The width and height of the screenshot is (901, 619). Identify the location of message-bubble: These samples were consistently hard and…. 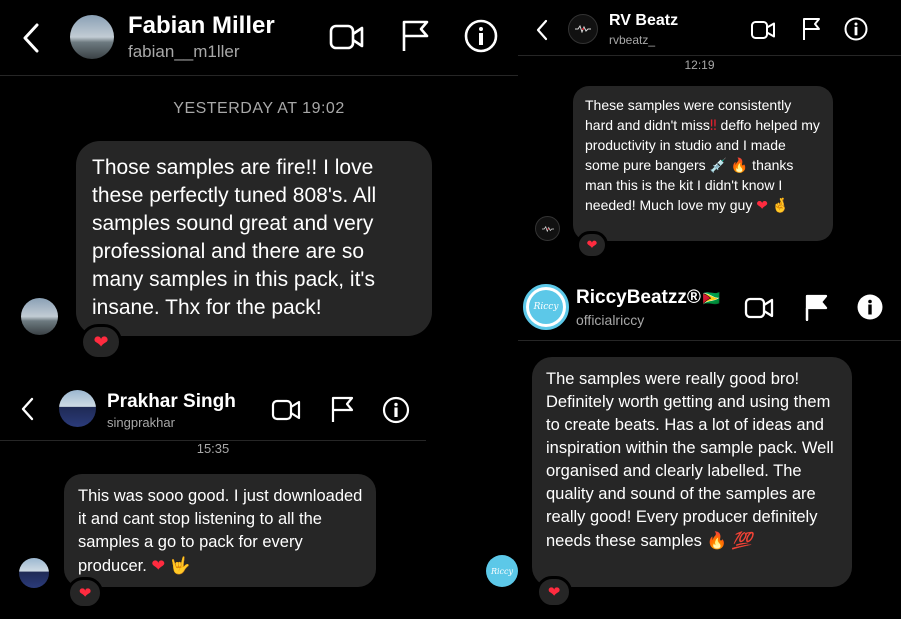
(703, 163).